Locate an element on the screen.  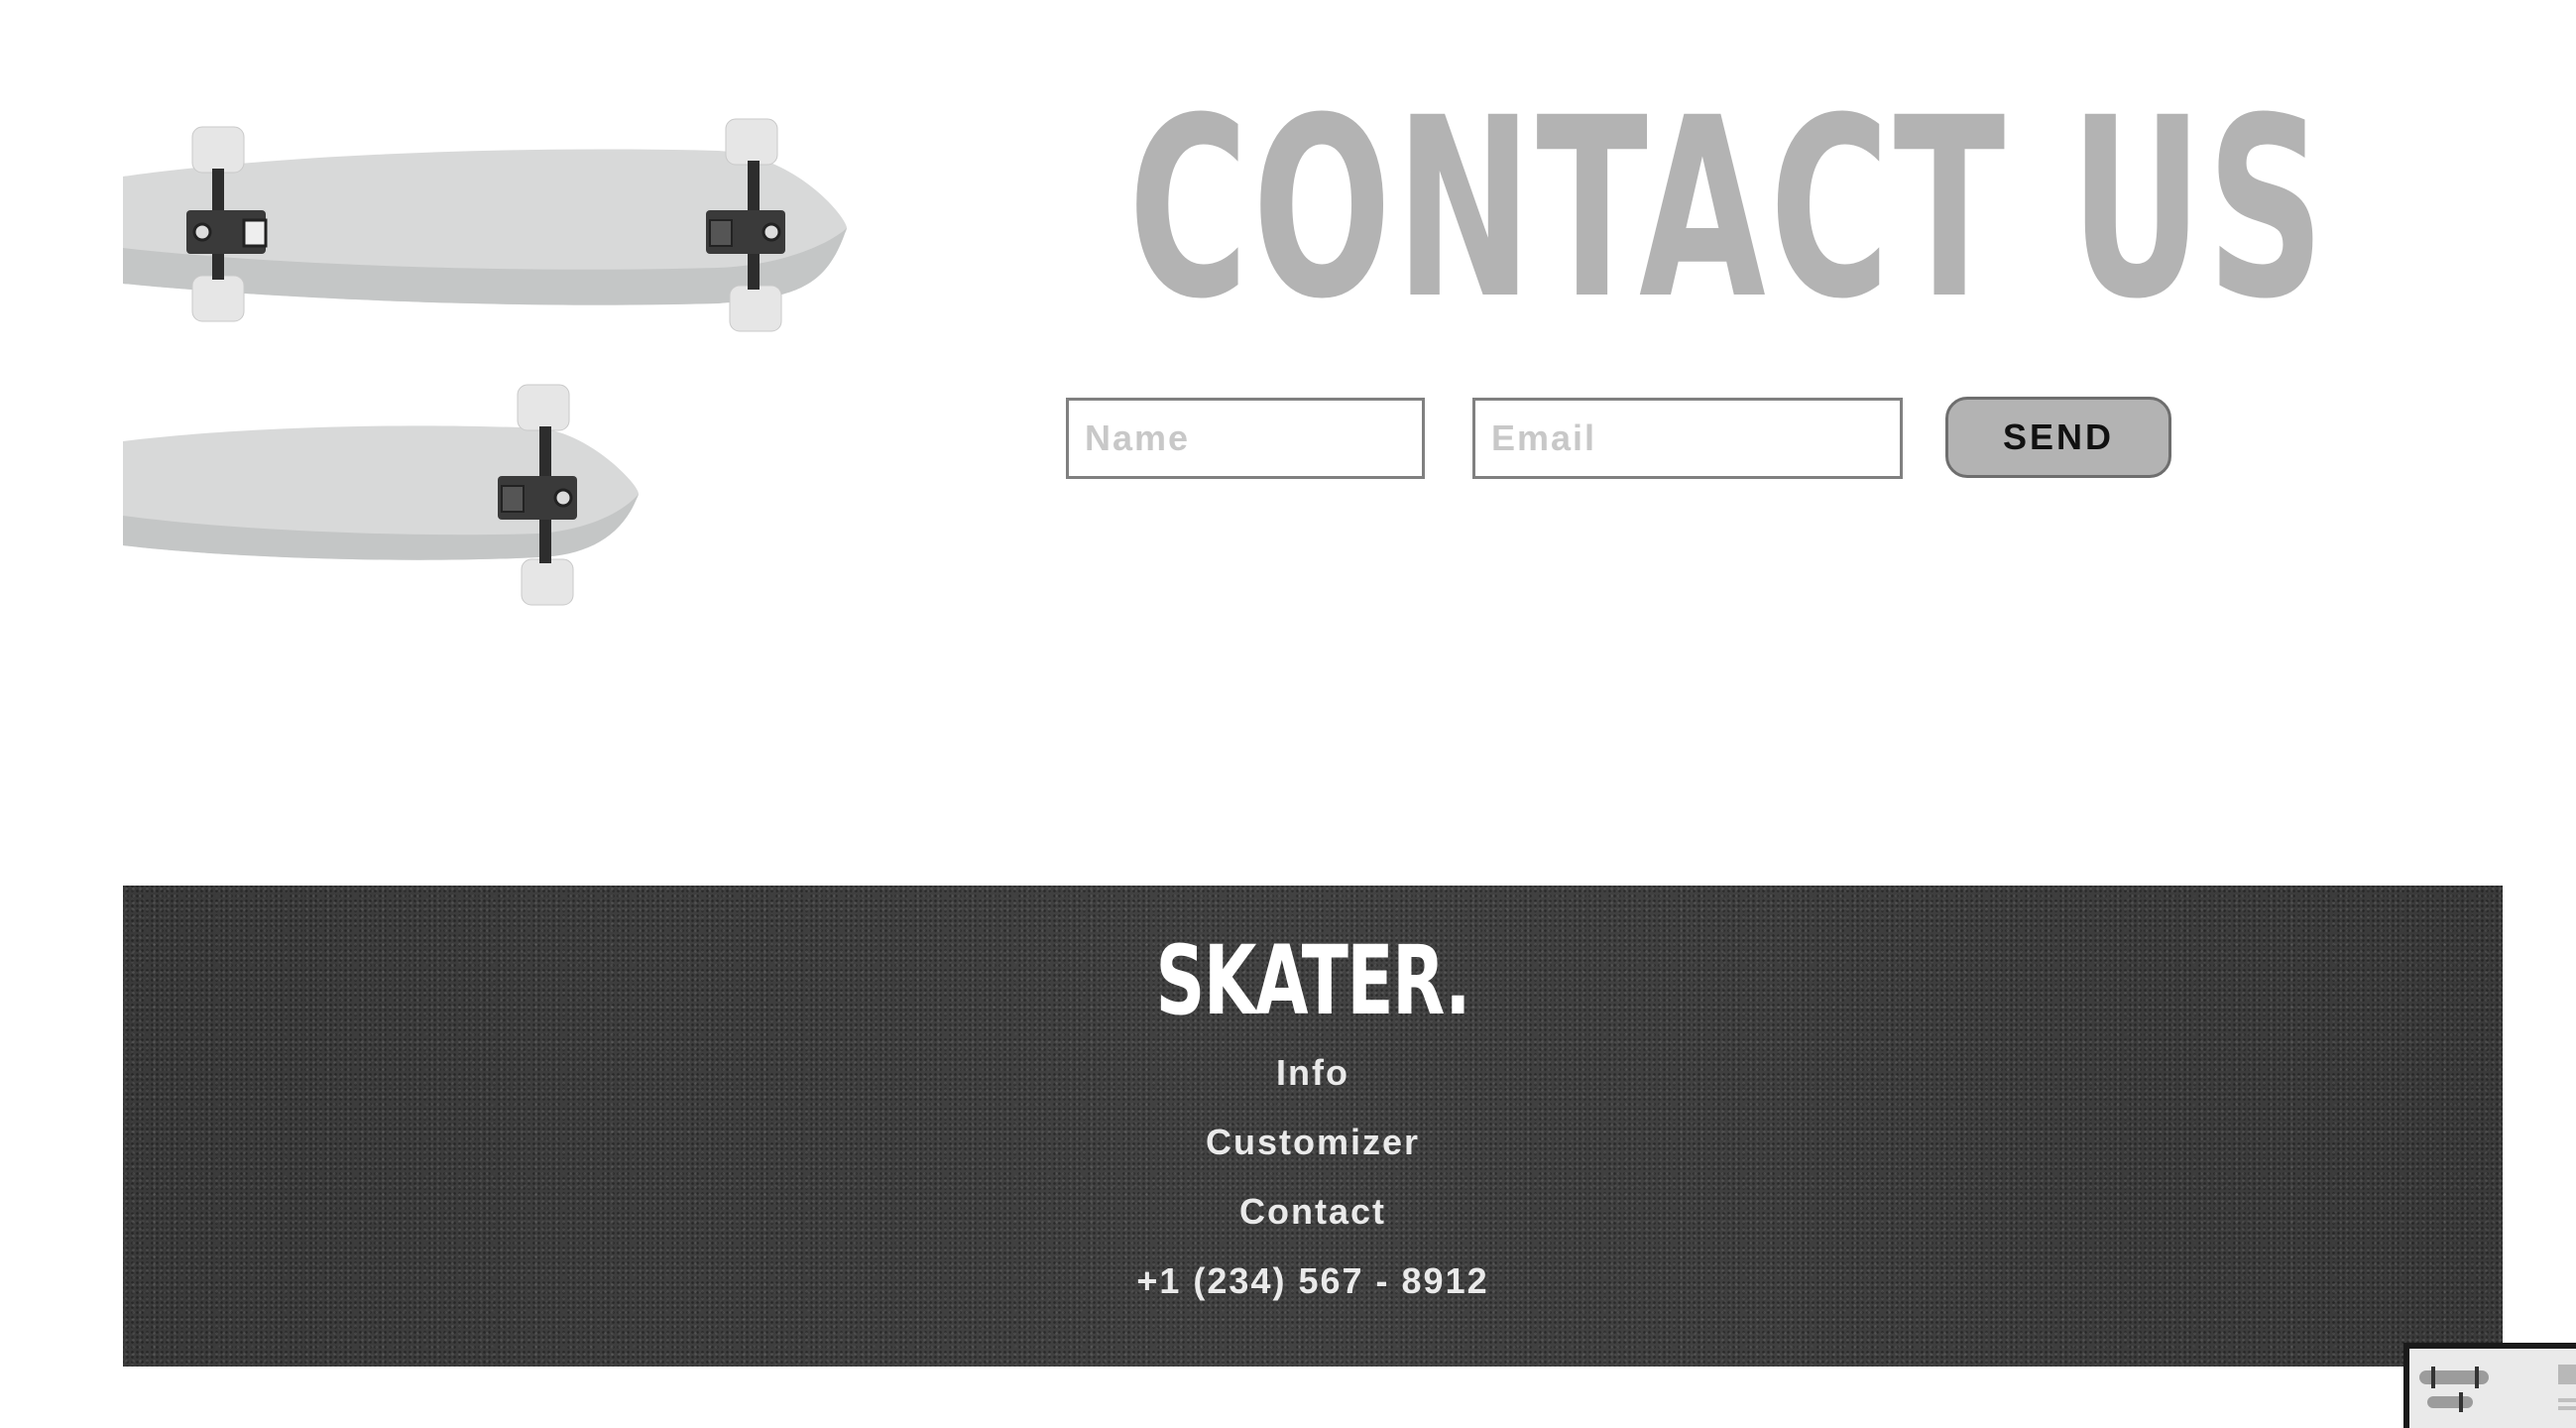
footer-link-customizer: Customizer is located at coordinates (1313, 1142).